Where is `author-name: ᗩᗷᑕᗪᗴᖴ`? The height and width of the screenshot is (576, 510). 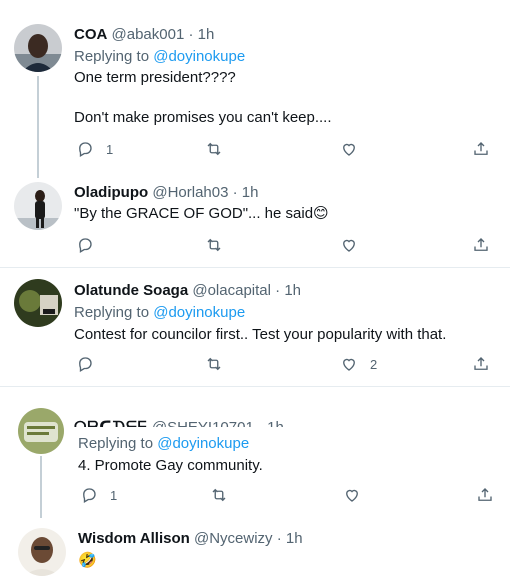 author-name: ᗩᗷᑕᗪᗴᖴ is located at coordinates (111, 423).